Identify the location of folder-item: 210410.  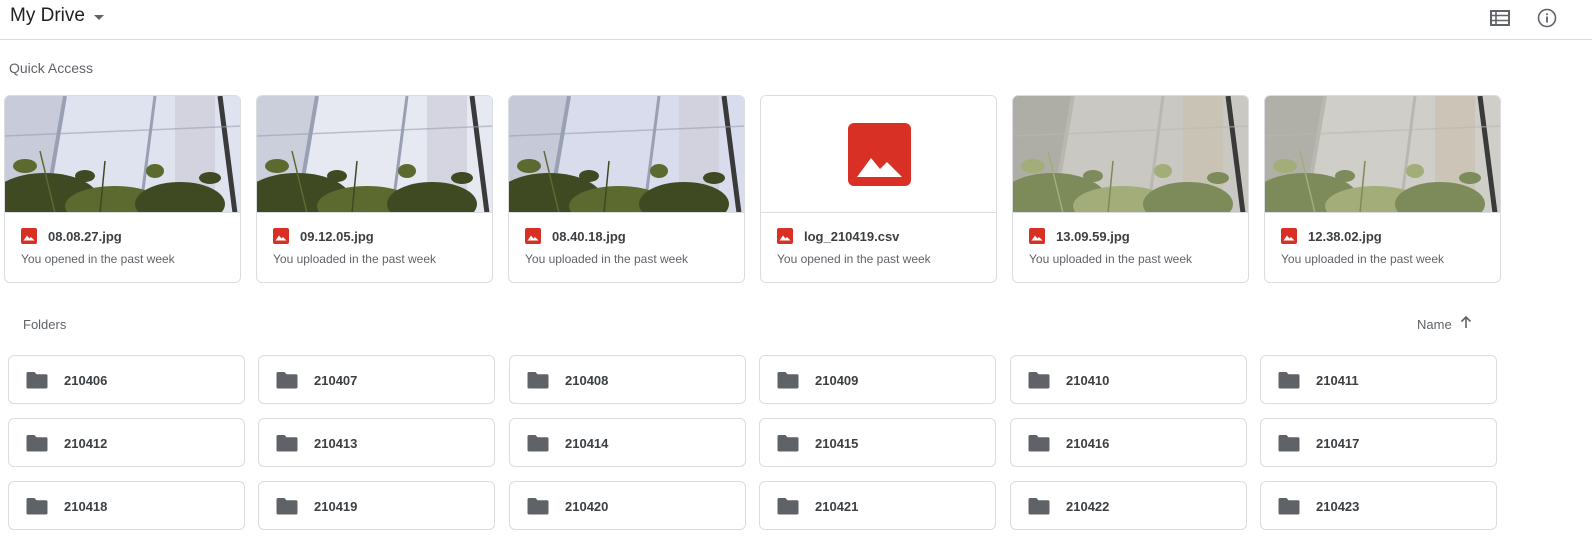
(1128, 379).